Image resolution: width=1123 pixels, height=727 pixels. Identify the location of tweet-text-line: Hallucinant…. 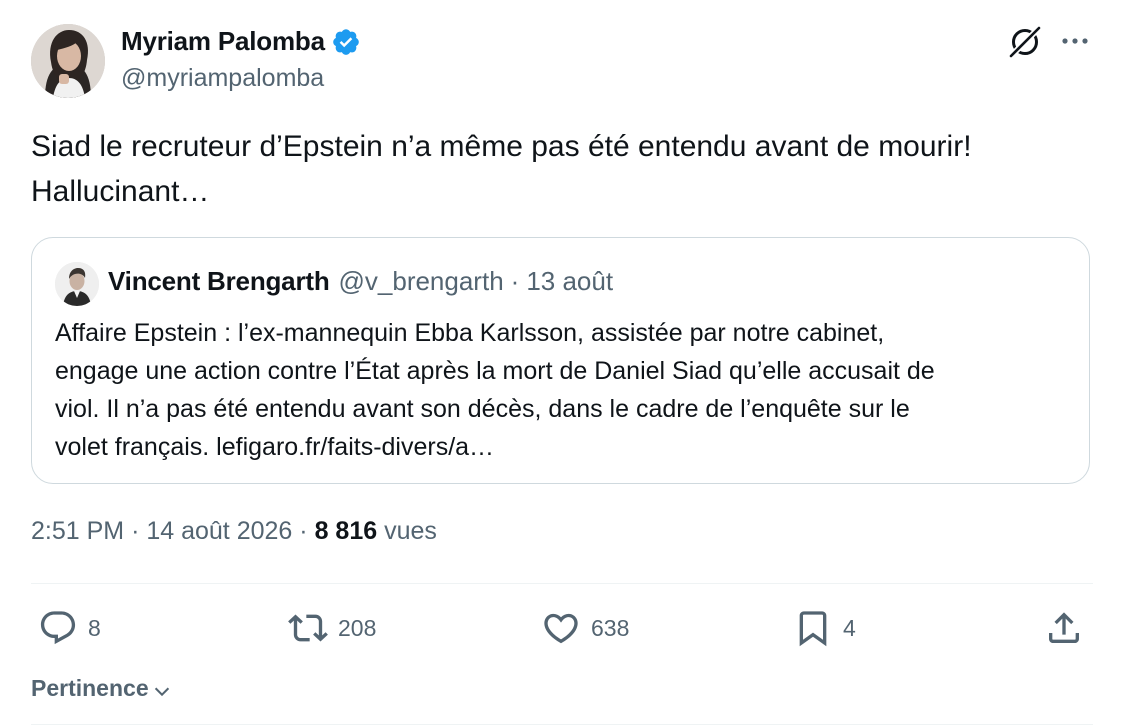
(120, 191).